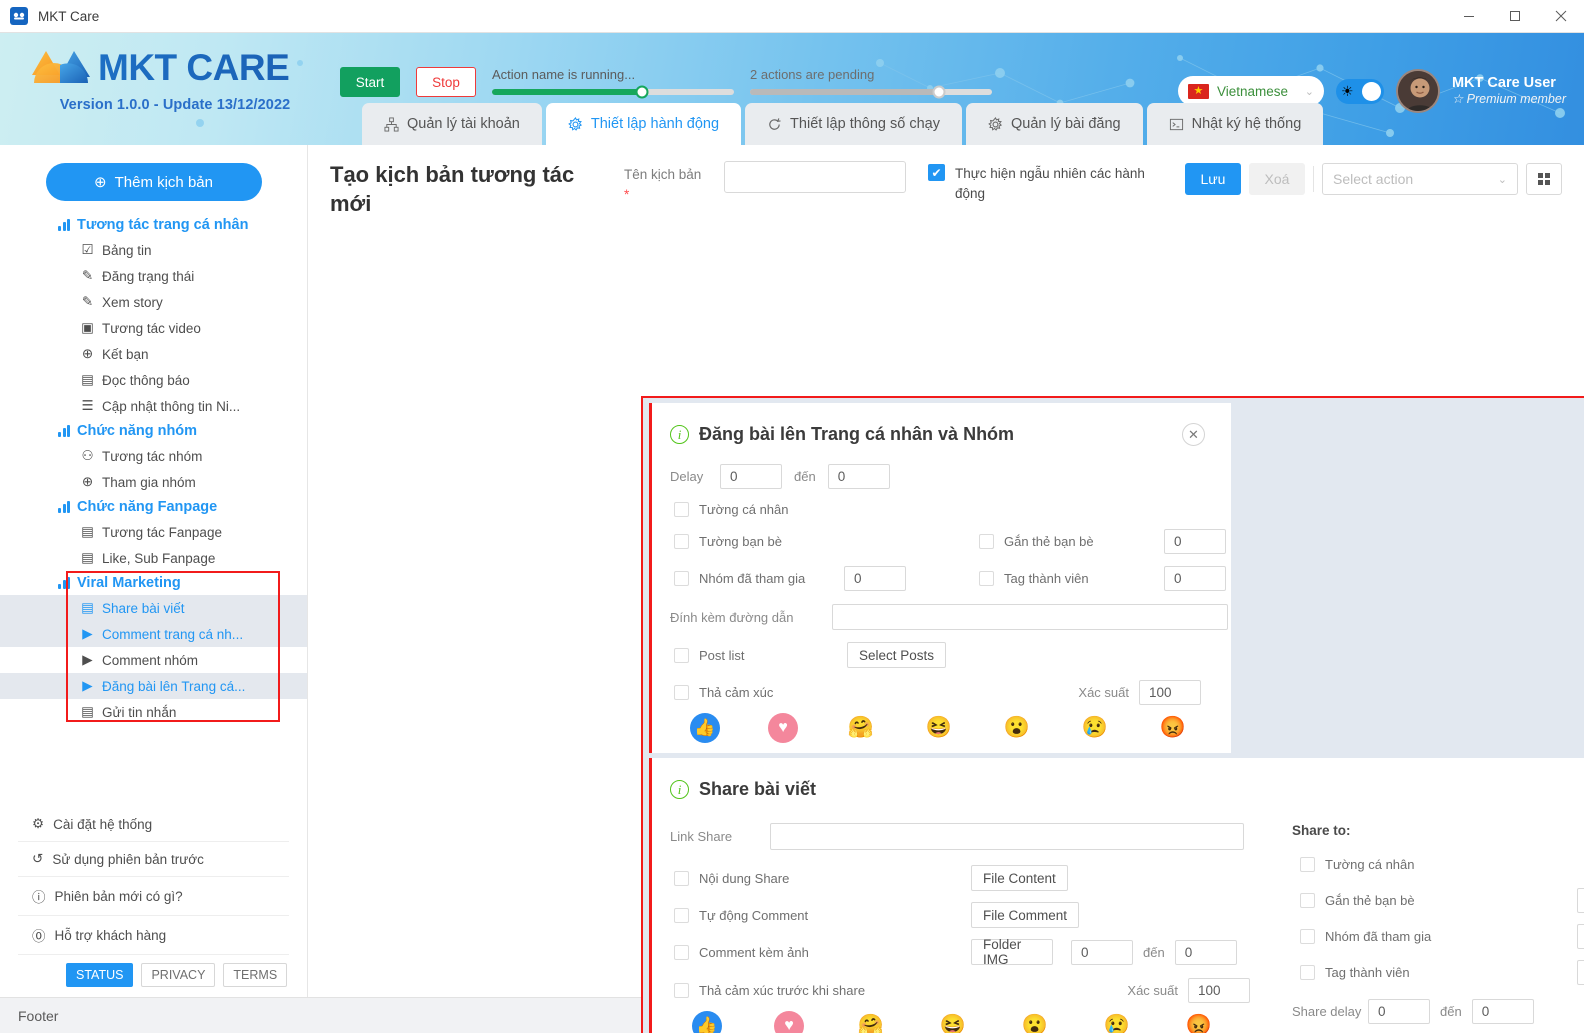 The height and width of the screenshot is (1033, 1584). I want to click on share-nhom-checkbox, so click(1307, 936).